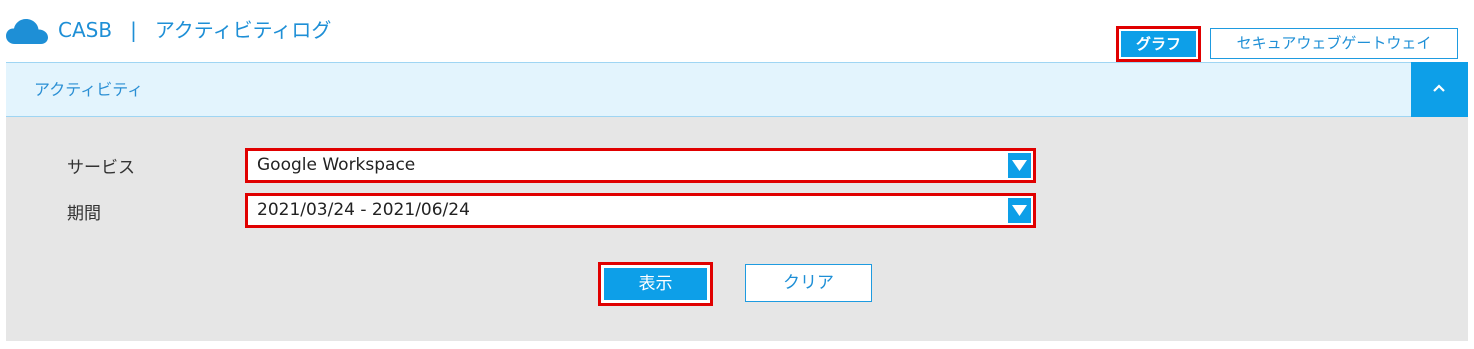  Describe the element at coordinates (363, 210) in the screenshot. I see `period-select-value: 2021/03/24 - 2021/06/24` at that location.